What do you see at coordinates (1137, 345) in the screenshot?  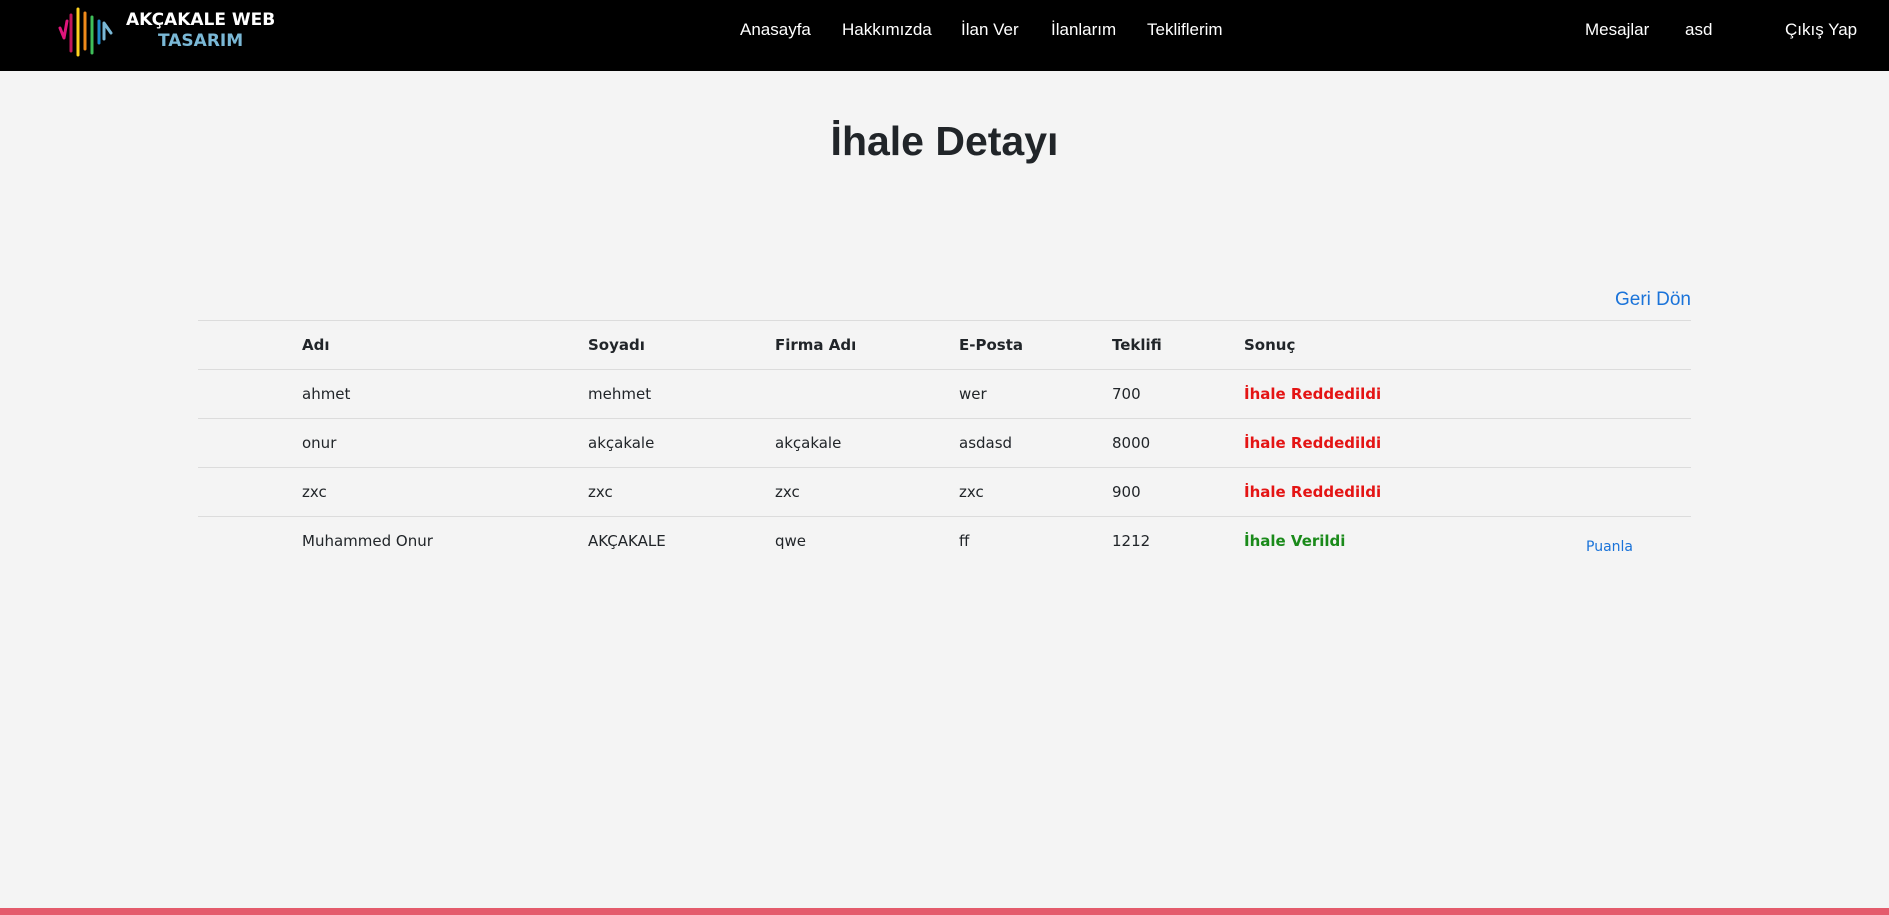 I see `column-header-offer: Teklifi` at bounding box center [1137, 345].